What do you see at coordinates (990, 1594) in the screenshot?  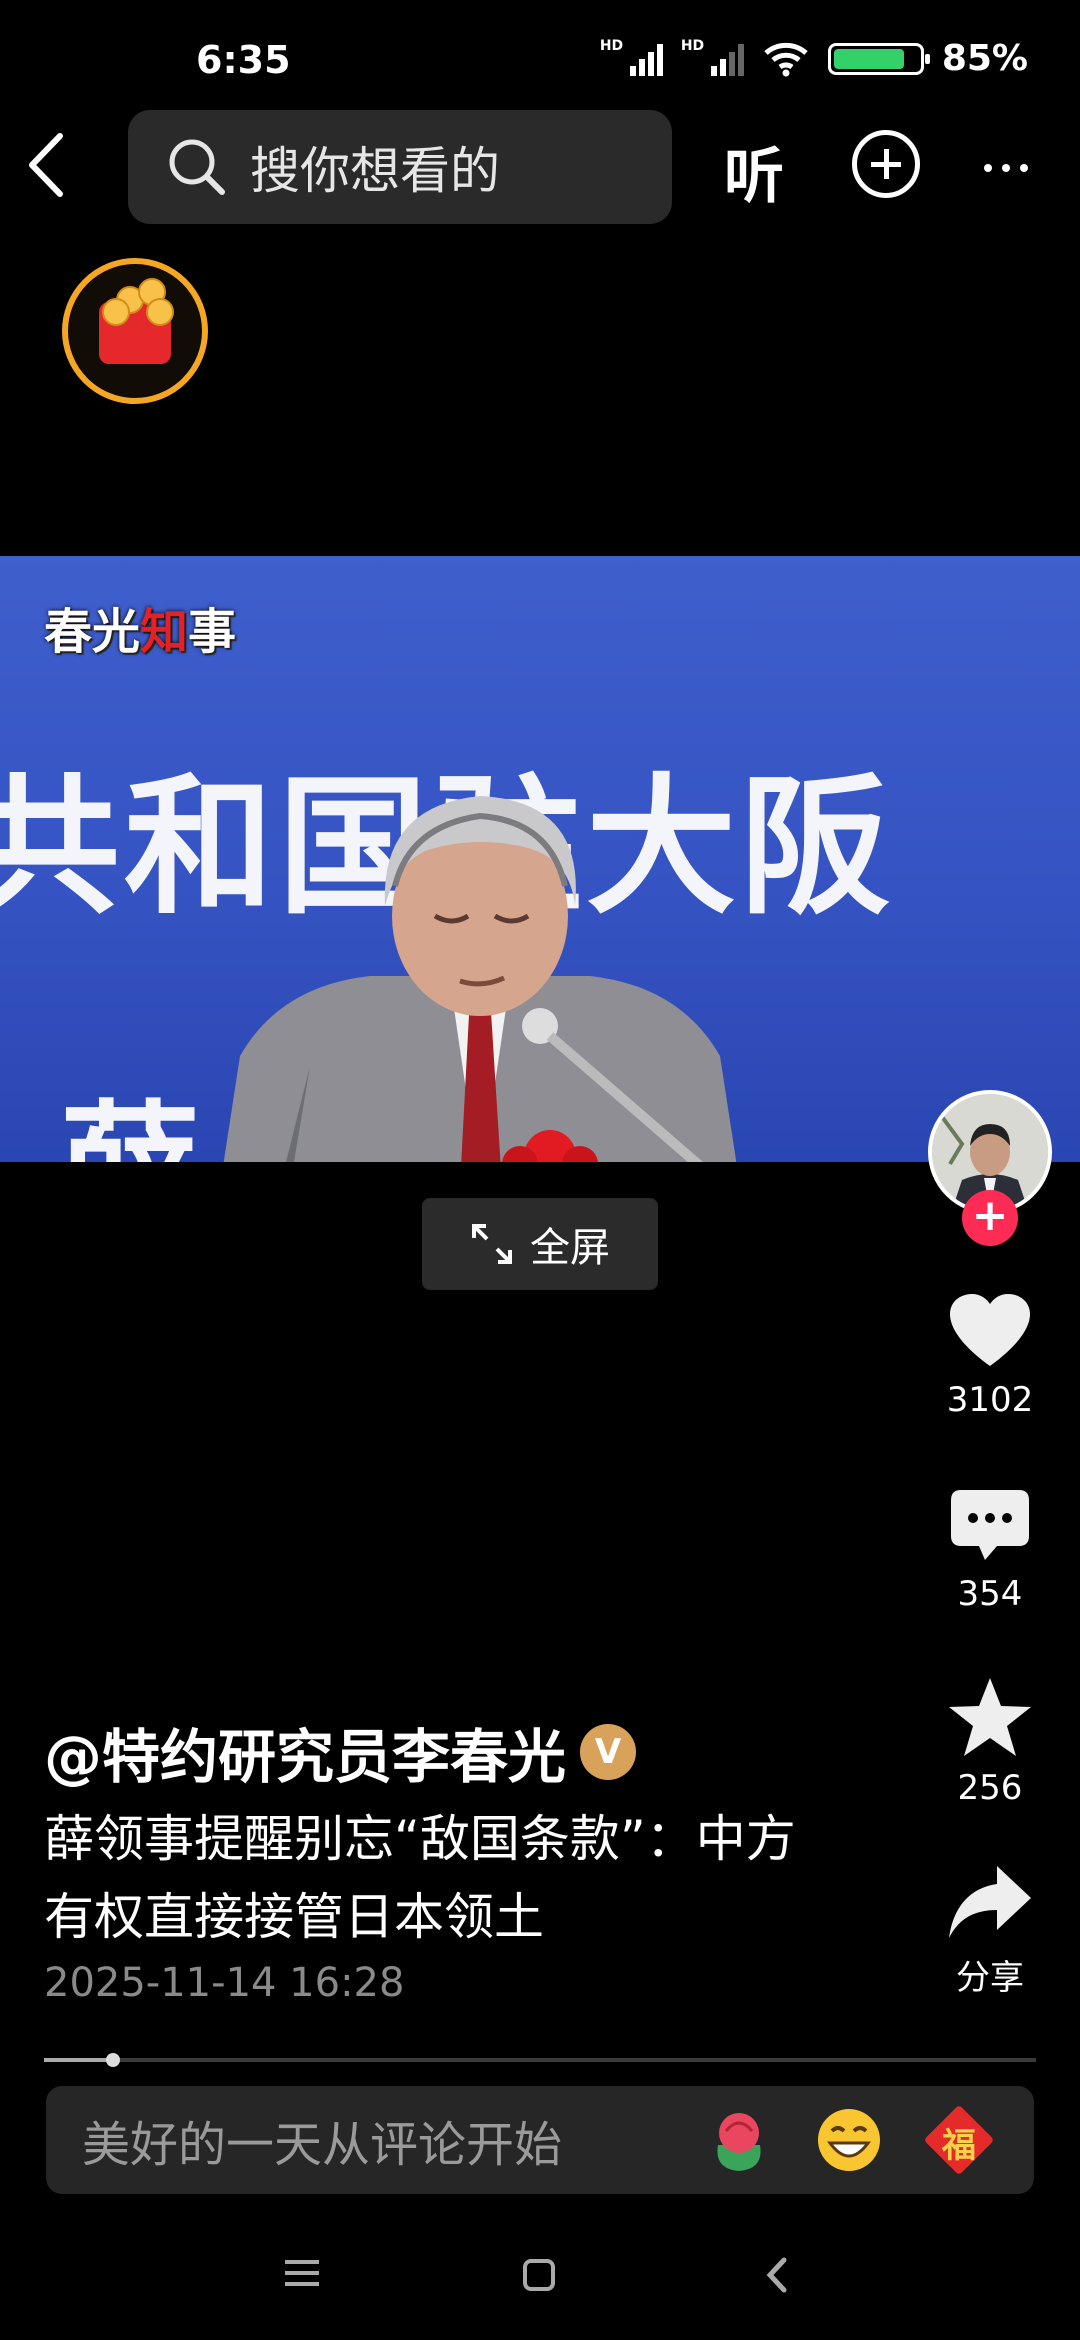 I see `comment-count: 354` at bounding box center [990, 1594].